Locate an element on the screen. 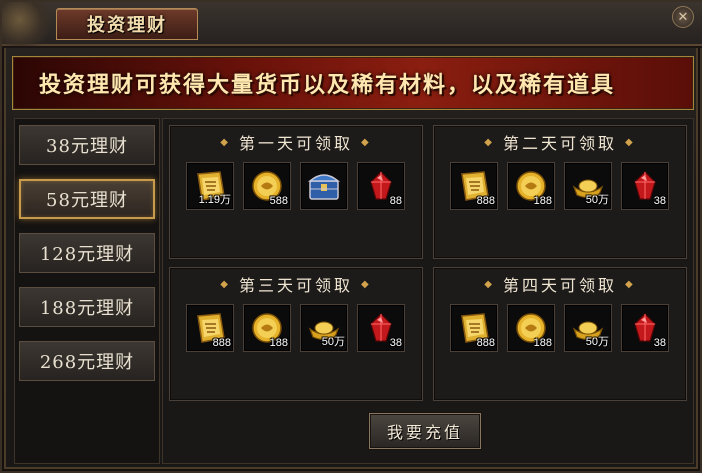 Image resolution: width=702 pixels, height=473 pixels. tier-button-188: 188元理财 is located at coordinates (87, 307).